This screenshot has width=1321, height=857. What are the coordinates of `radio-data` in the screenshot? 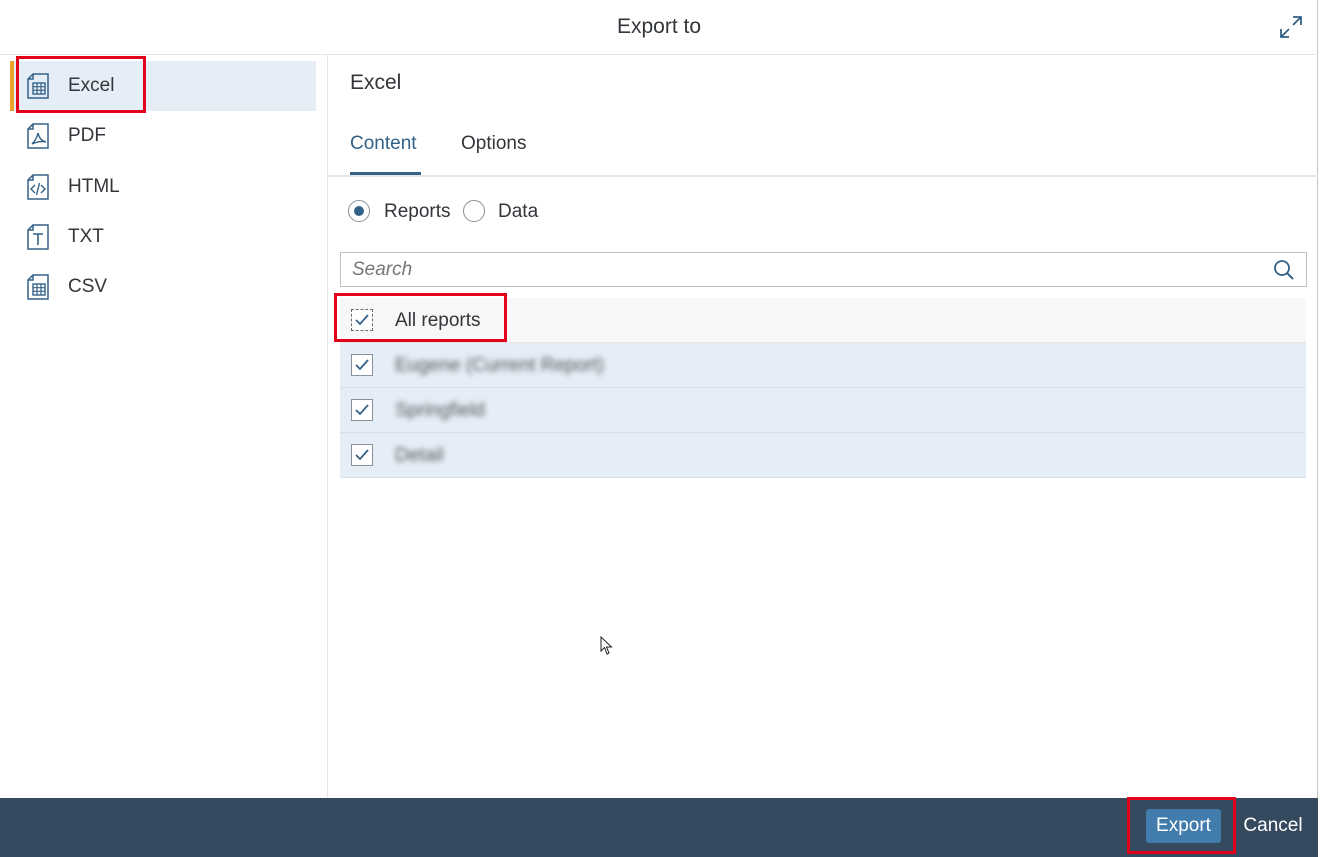 It's located at (474, 211).